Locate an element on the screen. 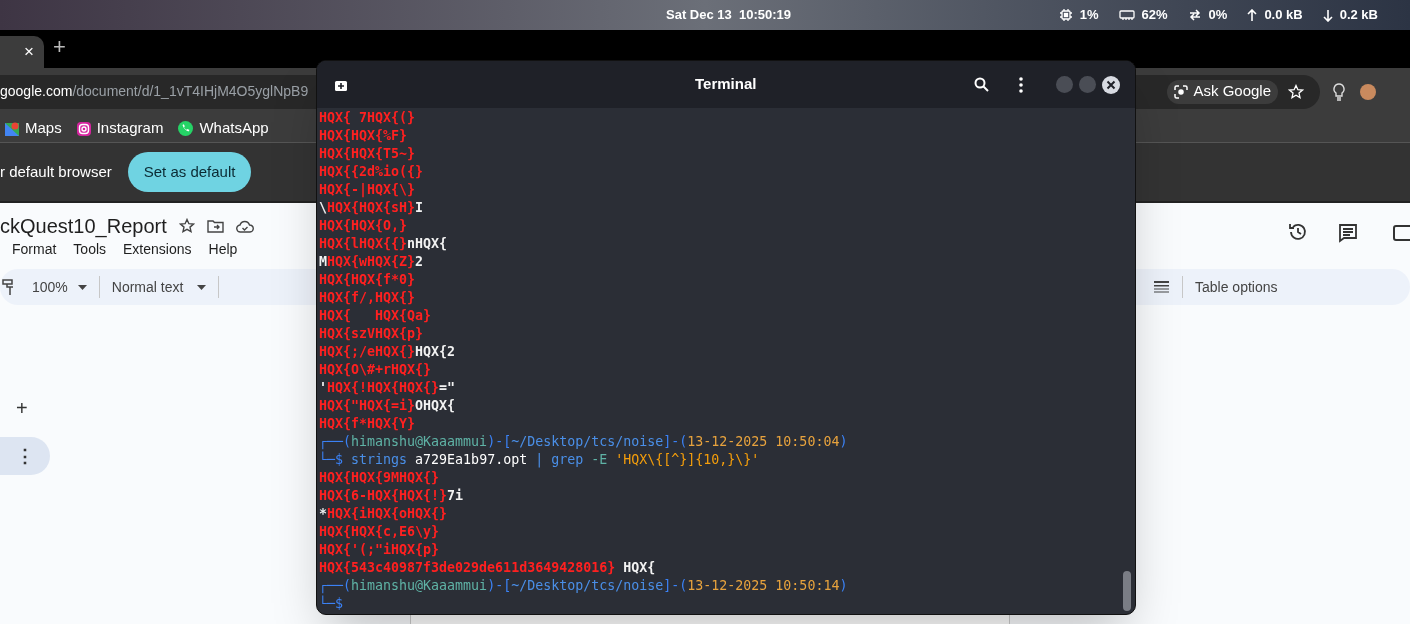 Image resolution: width=1410 pixels, height=624 pixels. add-button: + is located at coordinates (22, 408).